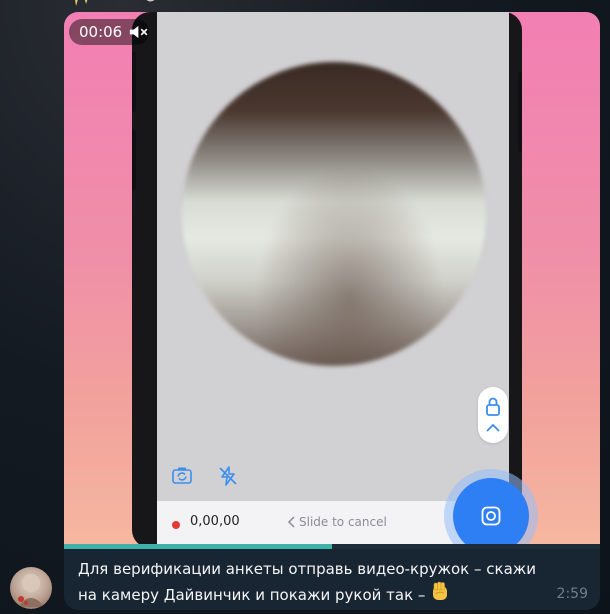  I want to click on raised-fist-emoji, so click(440, 595).